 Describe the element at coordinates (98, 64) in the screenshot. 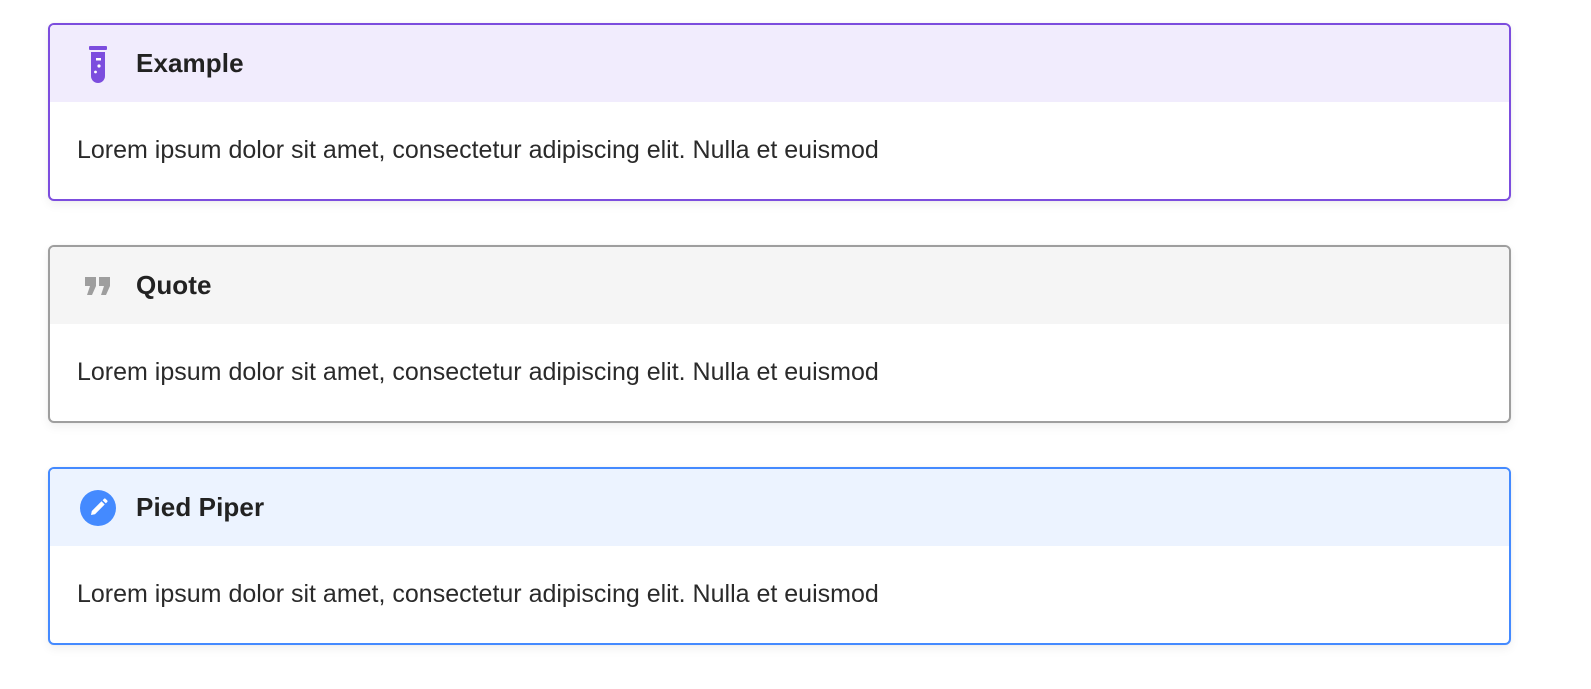

I see `test-tube-icon` at that location.